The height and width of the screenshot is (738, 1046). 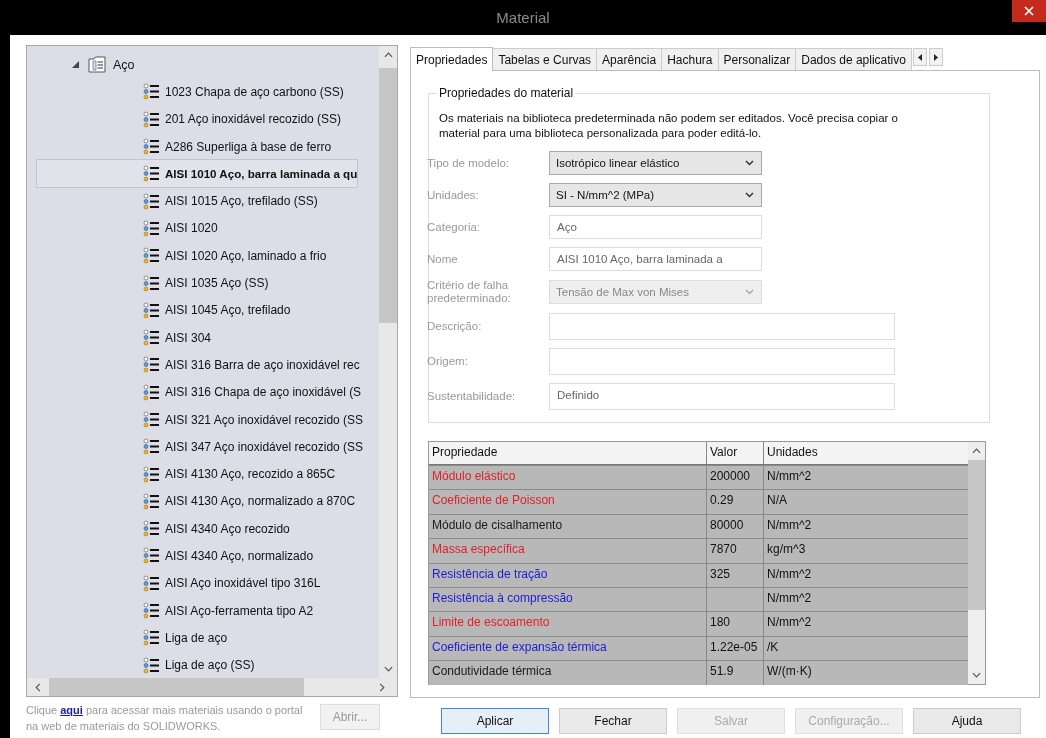 I want to click on tree-item: AISI 4340 Aço recozido, so click(x=163, y=529).